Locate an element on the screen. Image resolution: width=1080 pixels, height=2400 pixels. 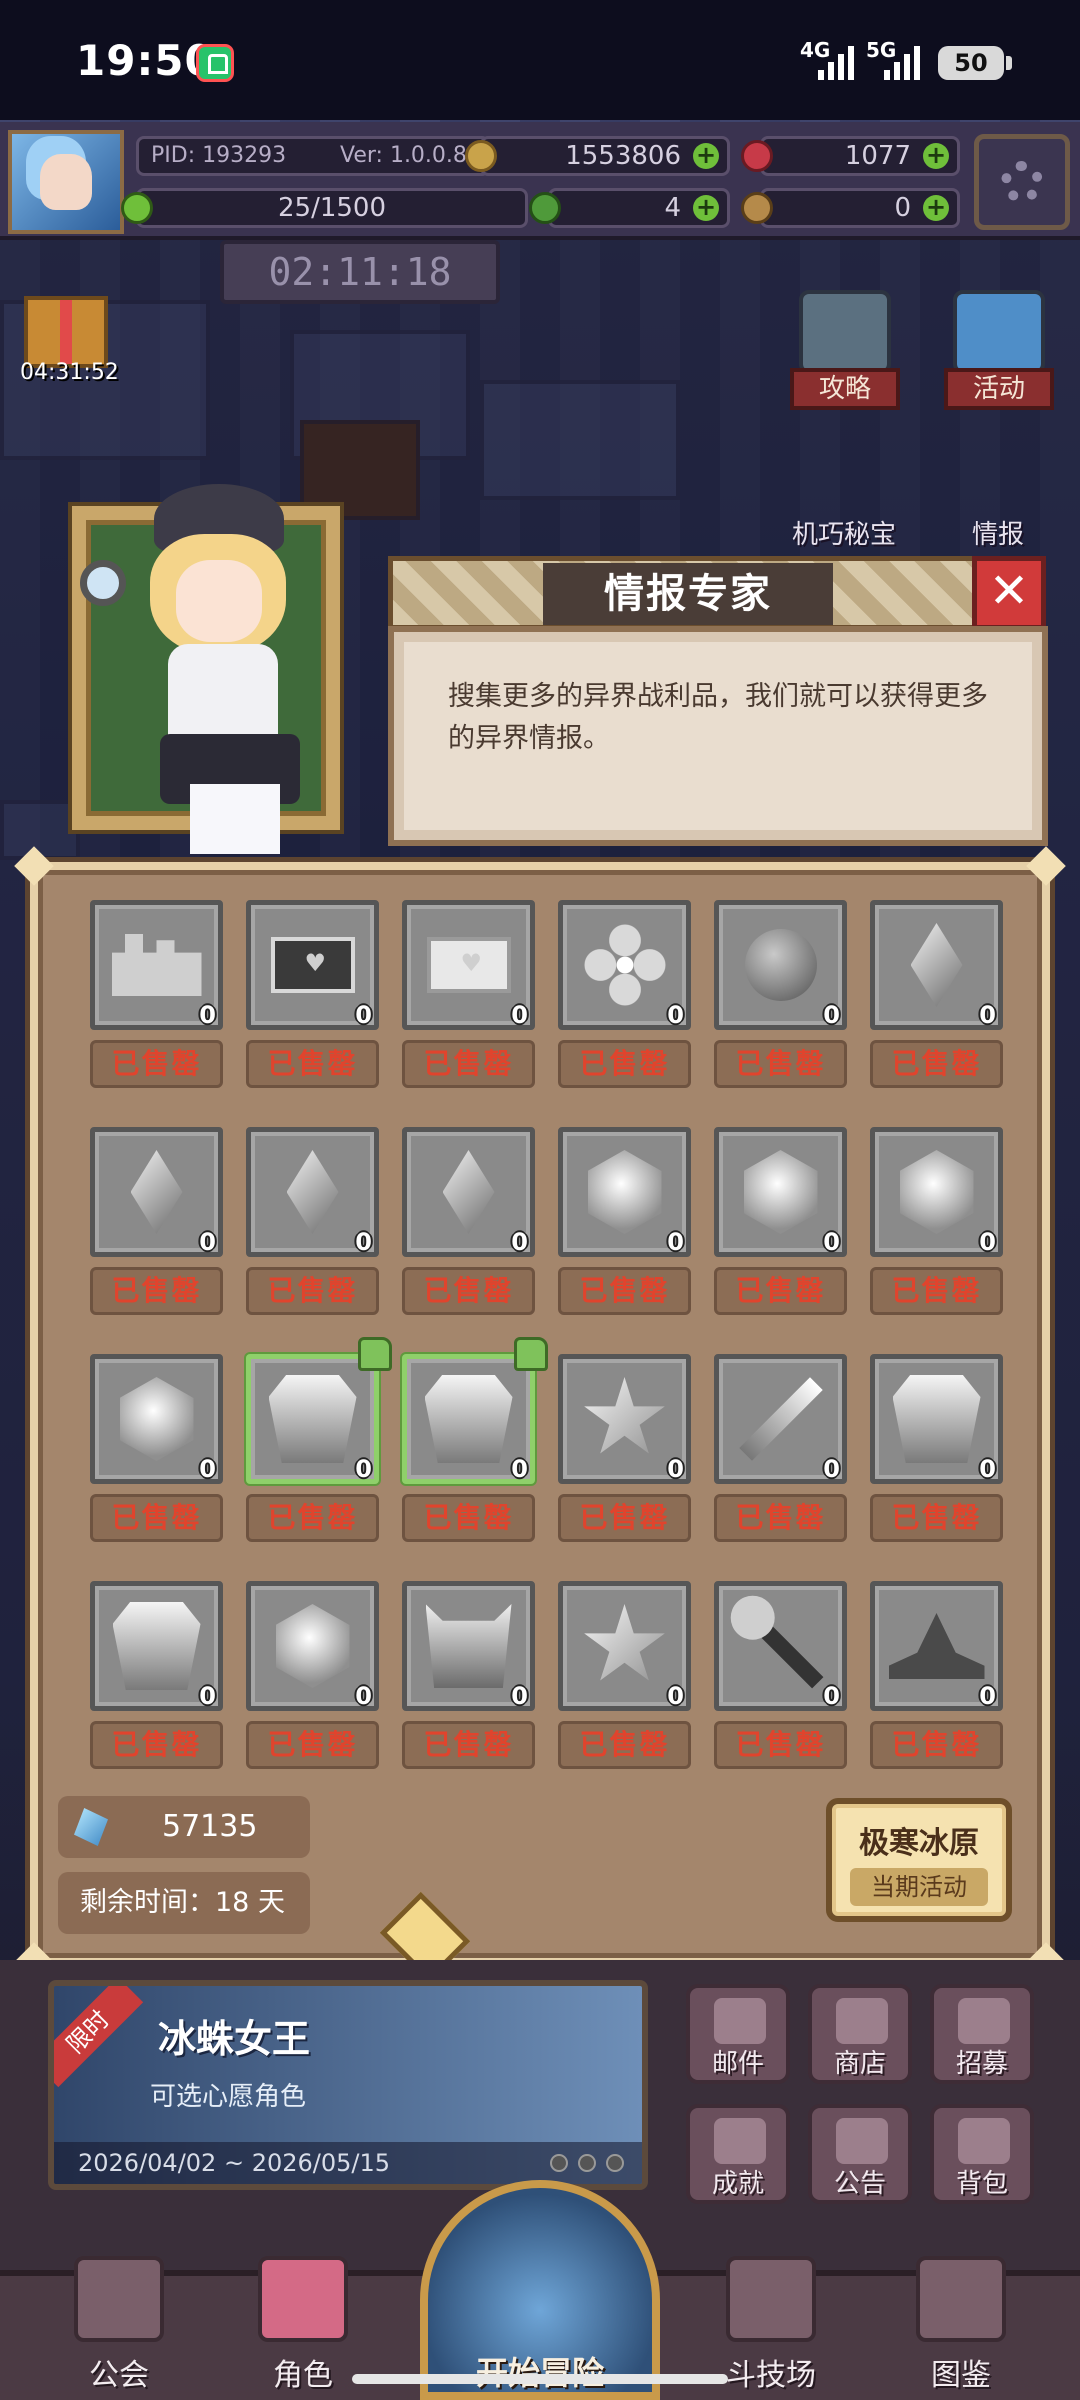
add-key-icon: + is located at coordinates (936, 208).